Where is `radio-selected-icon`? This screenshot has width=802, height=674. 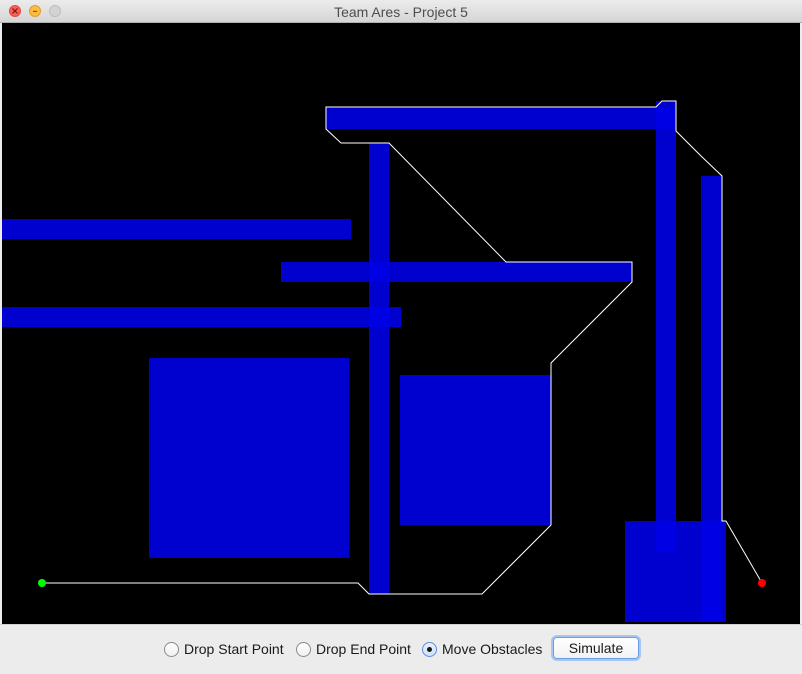
radio-selected-icon is located at coordinates (429, 649).